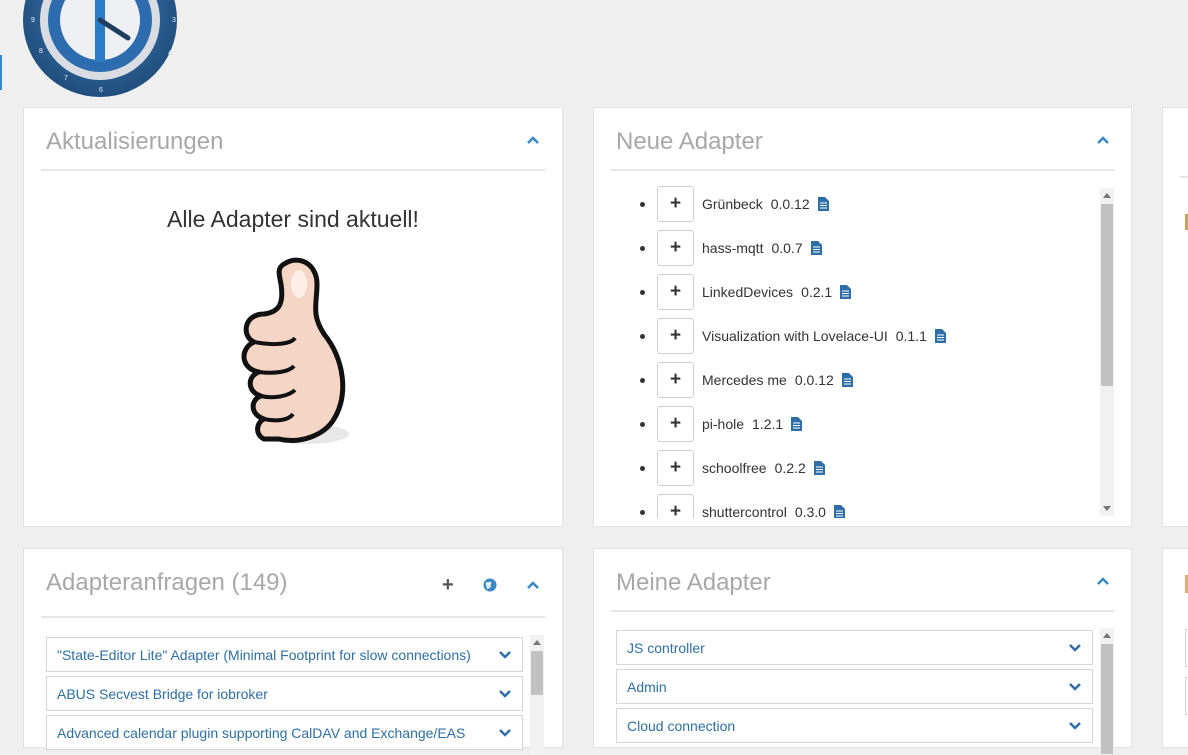 This screenshot has height=755, width=1188. What do you see at coordinates (744, 511) in the screenshot?
I see `adapter-name: shuttercontrol` at bounding box center [744, 511].